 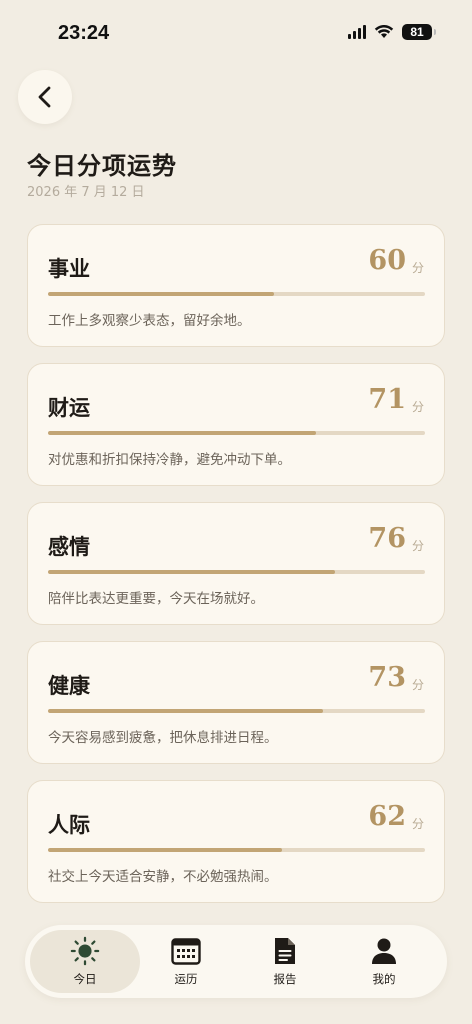 I want to click on status-time: 23:24, so click(x=84, y=33).